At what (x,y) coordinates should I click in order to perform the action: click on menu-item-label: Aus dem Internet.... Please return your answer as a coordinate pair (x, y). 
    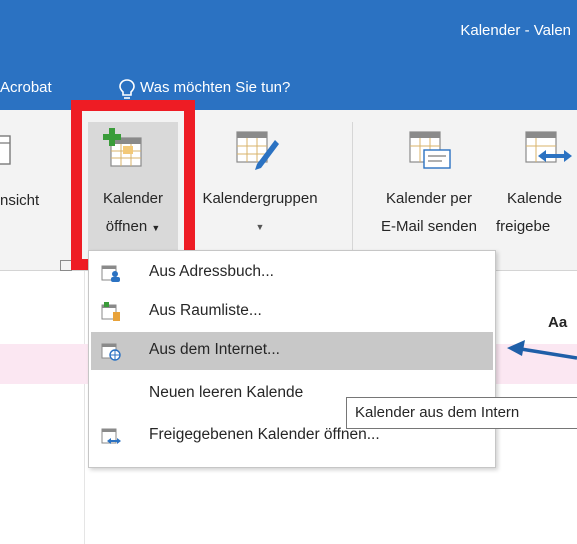
    Looking at the image, I should click on (214, 349).